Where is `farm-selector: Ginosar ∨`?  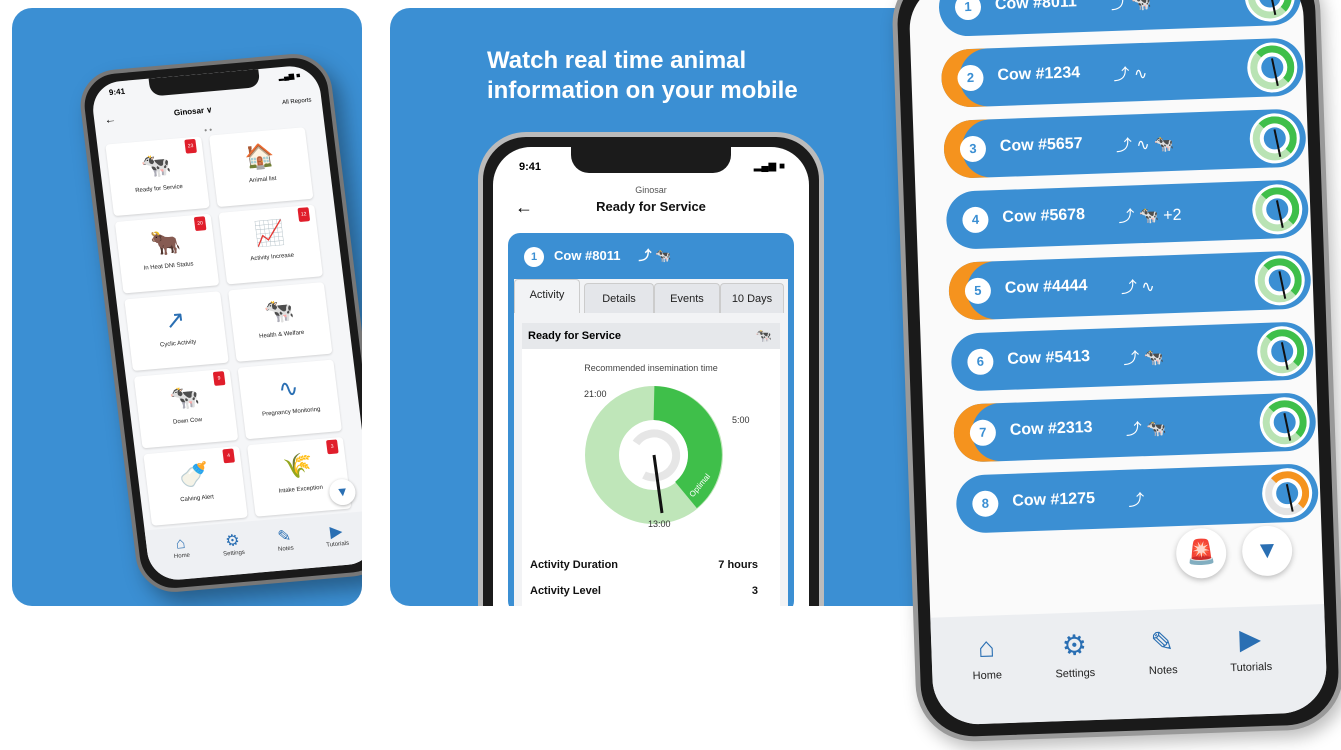
farm-selector: Ginosar ∨ is located at coordinates (192, 111).